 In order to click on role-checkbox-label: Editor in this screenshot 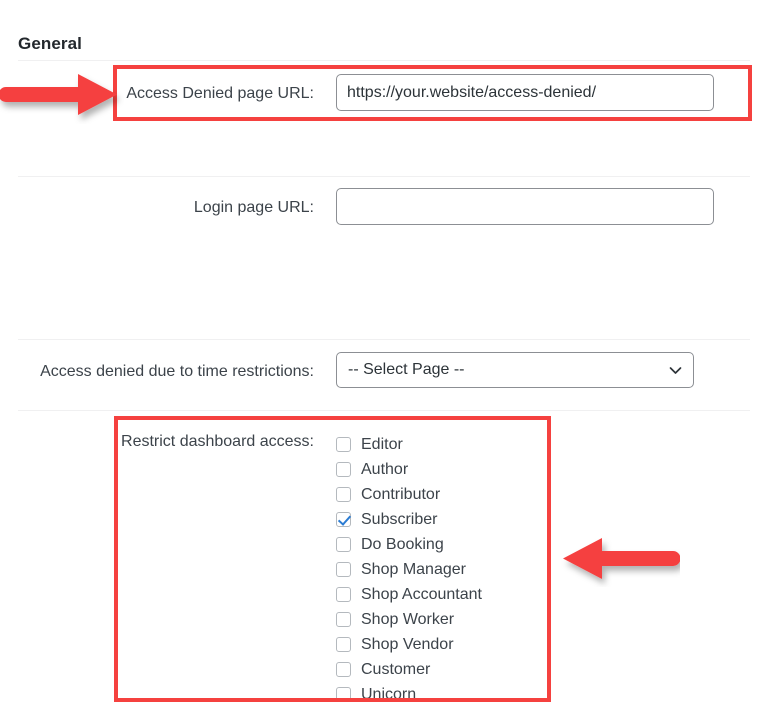, I will do `click(382, 444)`.